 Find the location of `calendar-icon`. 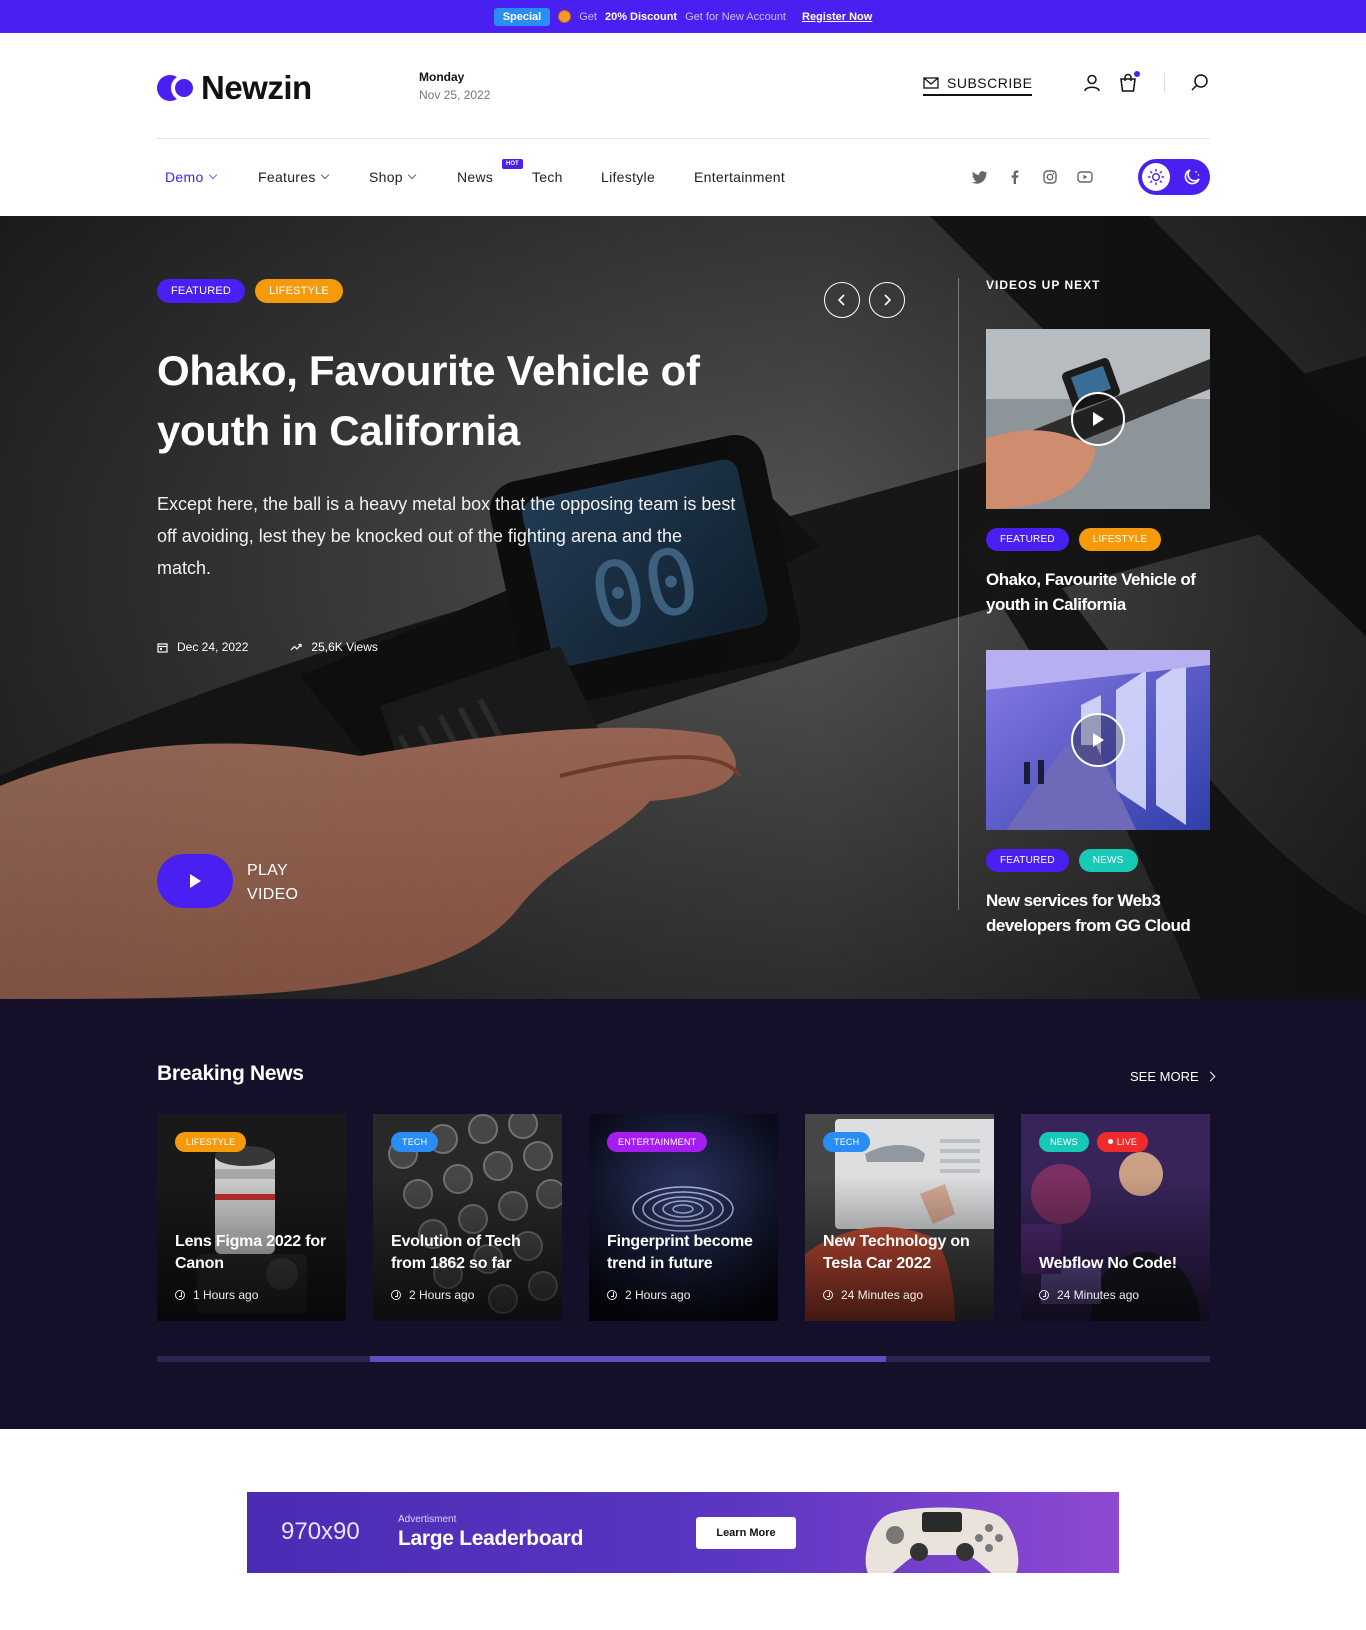

calendar-icon is located at coordinates (162, 647).